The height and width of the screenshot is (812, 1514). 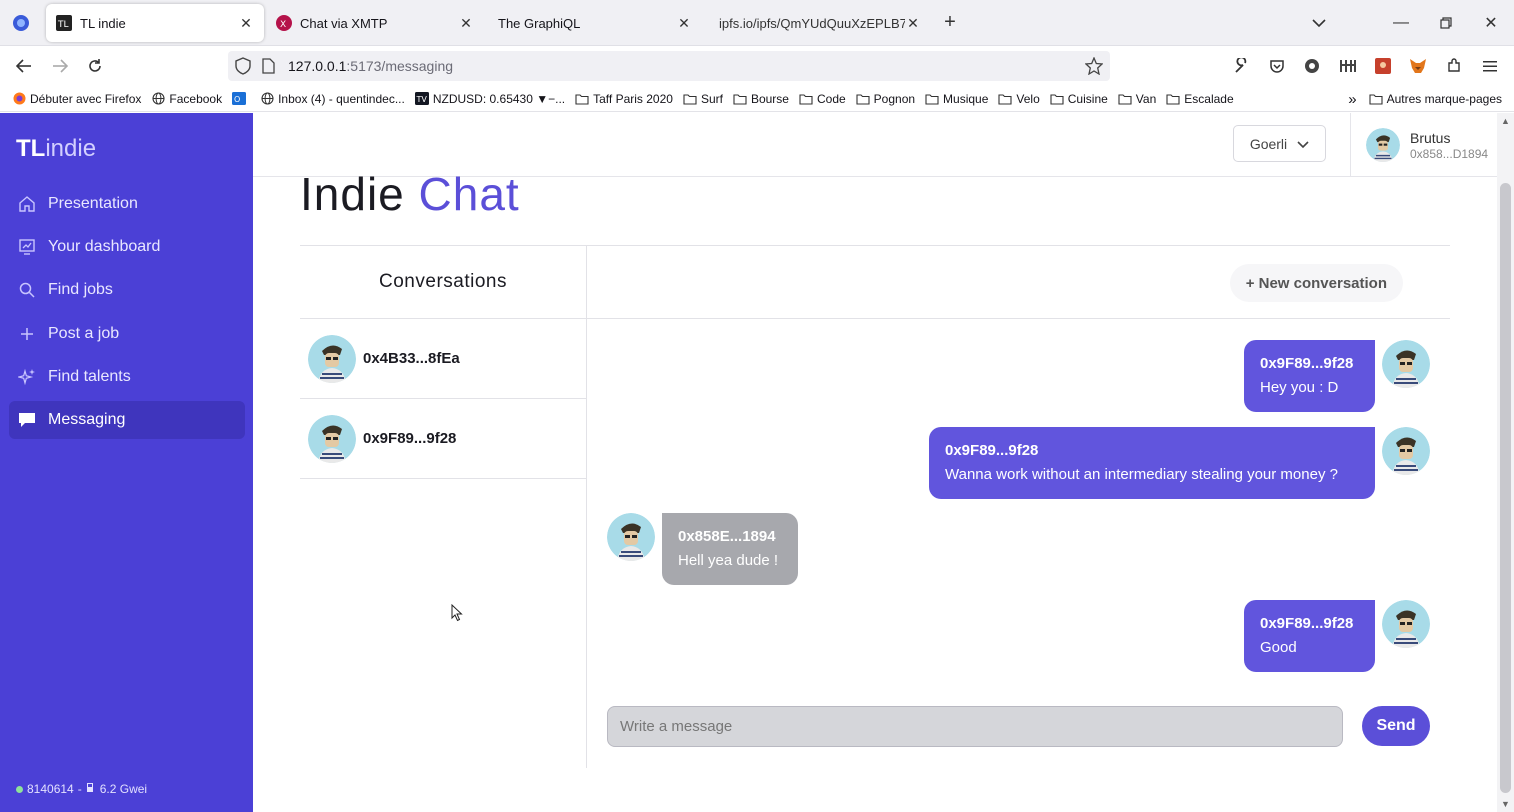 I want to click on scrollbar-thumb, so click(x=1505, y=488).